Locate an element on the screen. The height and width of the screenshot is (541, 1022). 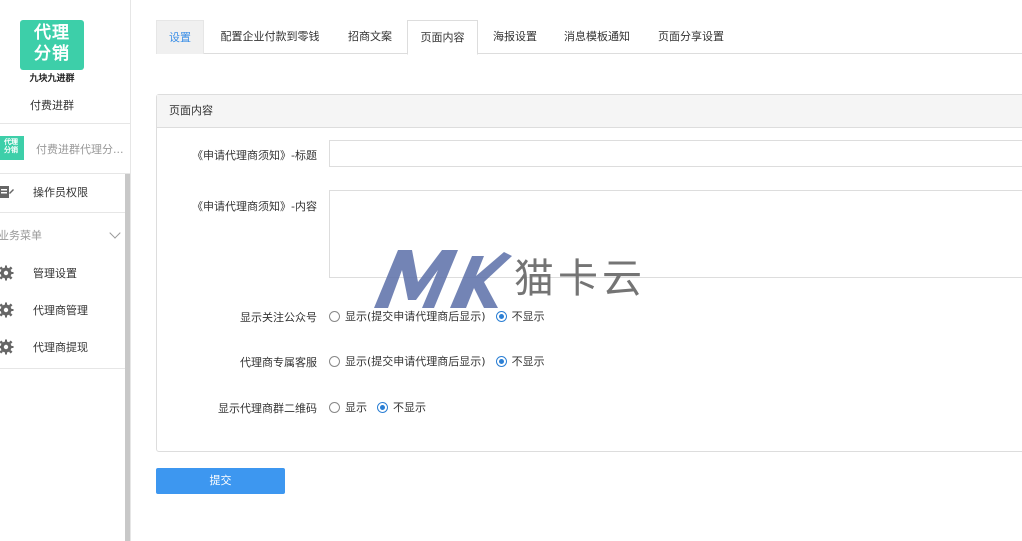
title-input is located at coordinates (675, 153).